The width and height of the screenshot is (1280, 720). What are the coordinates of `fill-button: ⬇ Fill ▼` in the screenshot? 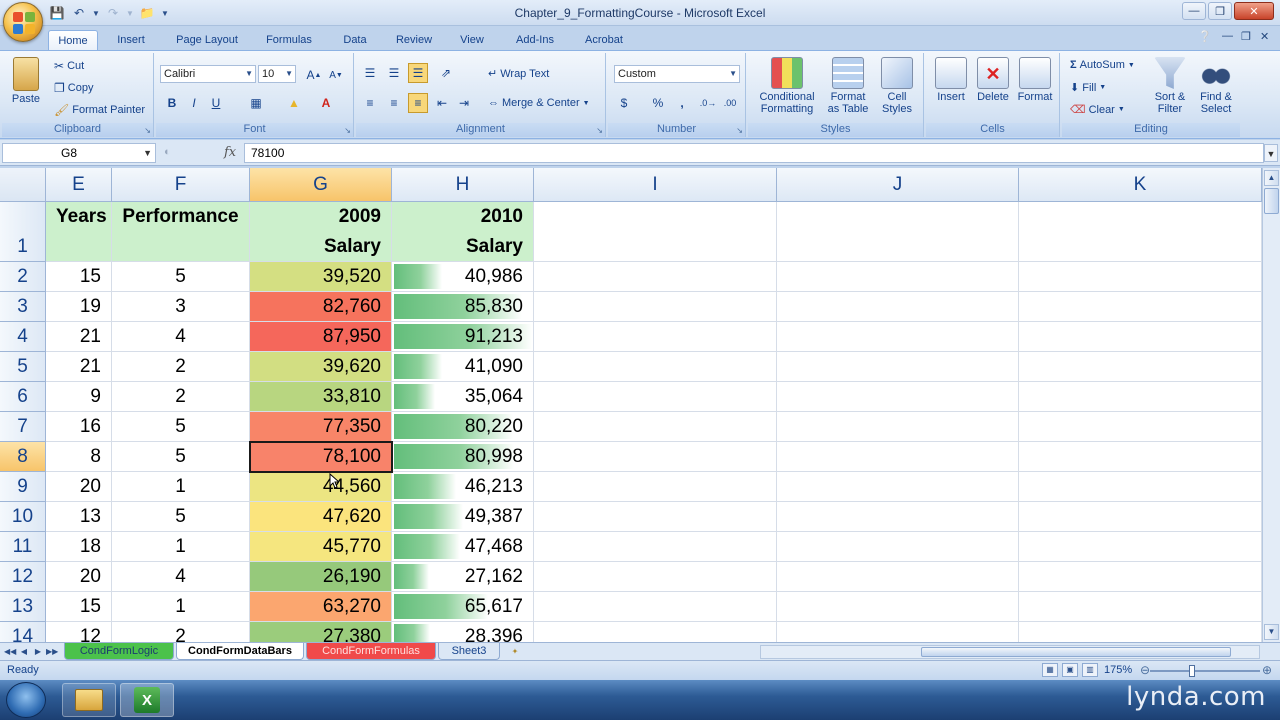 It's located at (1088, 88).